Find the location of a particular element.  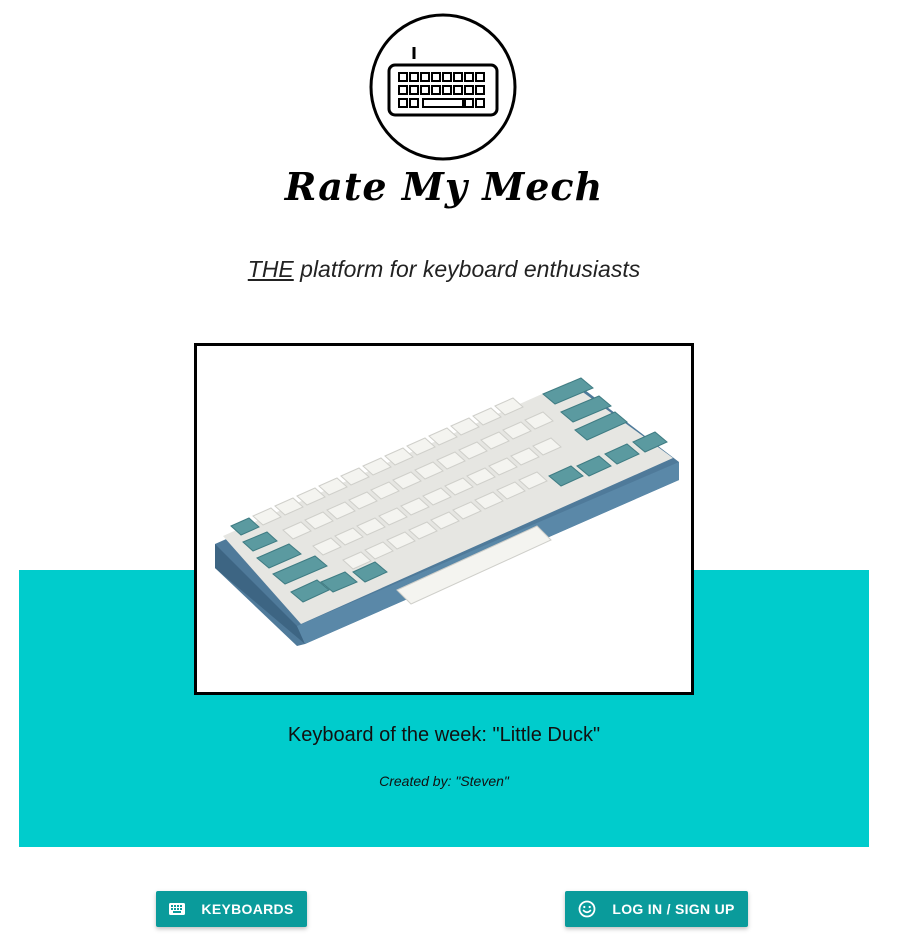

keyboard-logo-icon is located at coordinates (443, 87).